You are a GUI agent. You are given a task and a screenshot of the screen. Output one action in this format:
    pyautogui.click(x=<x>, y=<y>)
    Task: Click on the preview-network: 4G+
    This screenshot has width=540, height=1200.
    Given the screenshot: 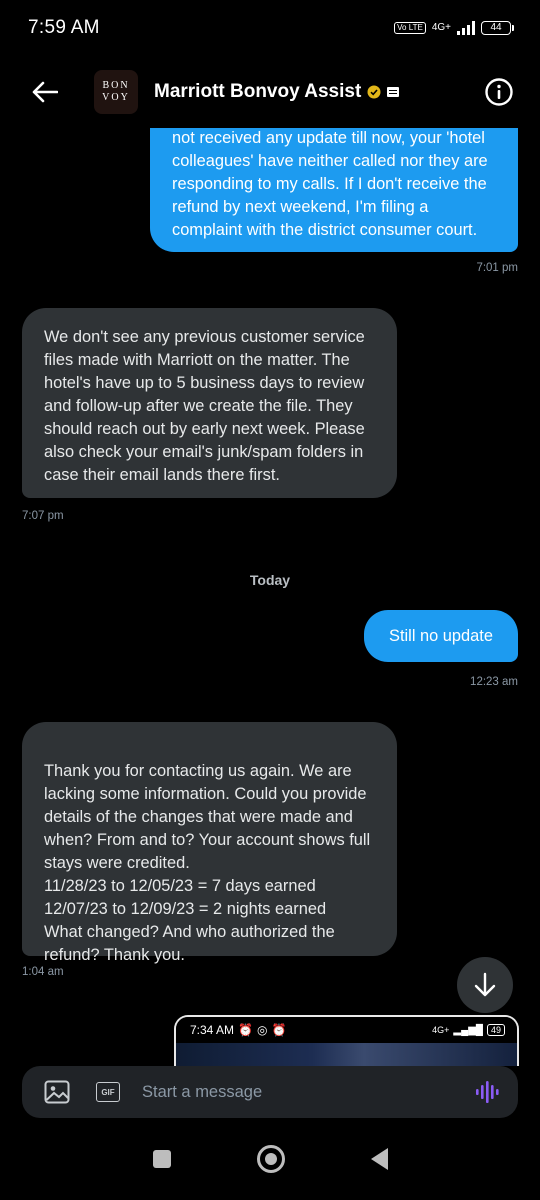 What is the action you would take?
    pyautogui.click(x=441, y=1030)
    